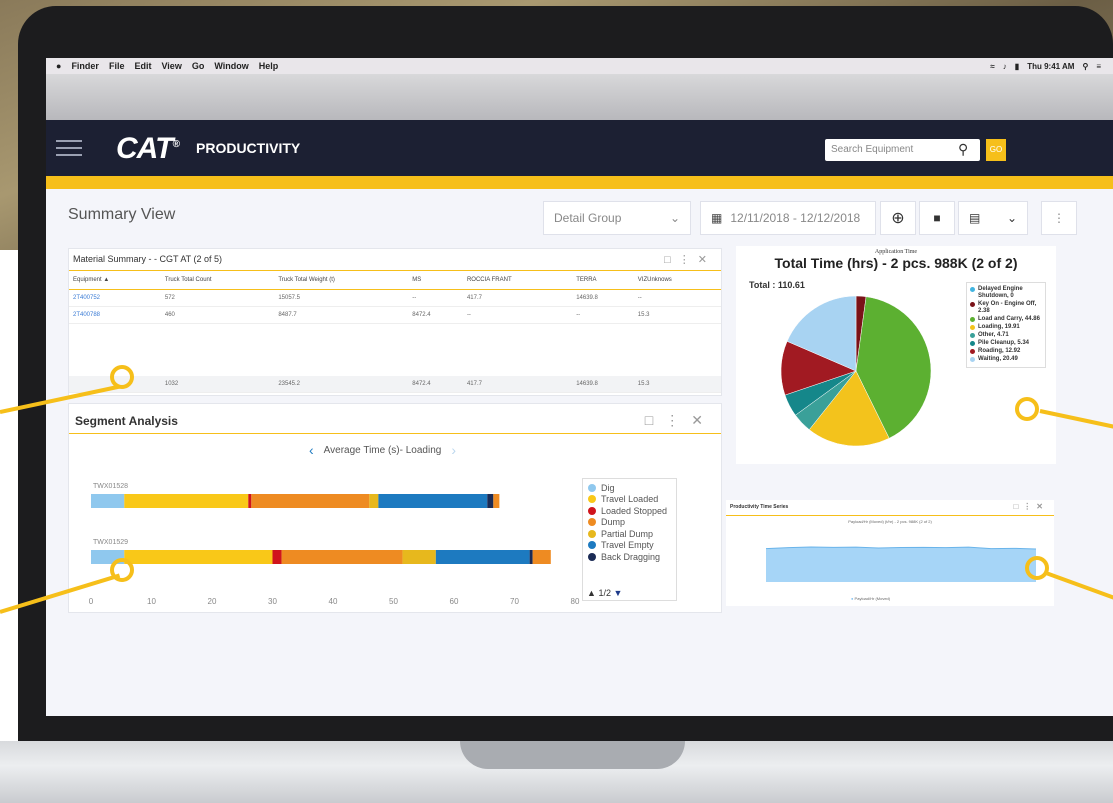 Image resolution: width=1113 pixels, height=803 pixels. Describe the element at coordinates (992, 66) in the screenshot. I see `wifi-icon: ≈` at that location.